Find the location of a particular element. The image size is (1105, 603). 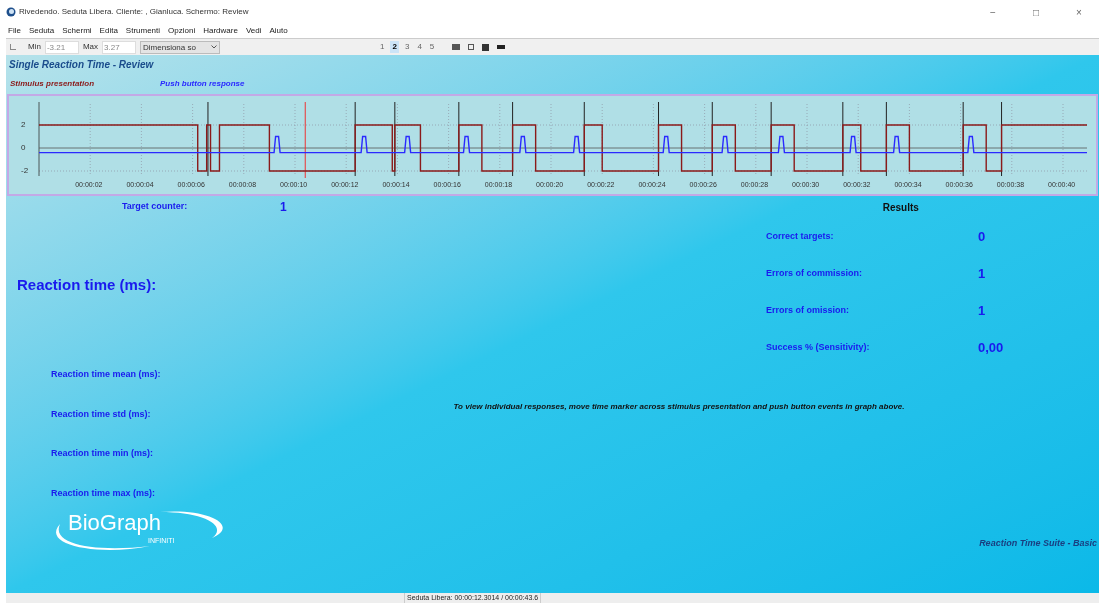

page-tab: 2 is located at coordinates (394, 47).